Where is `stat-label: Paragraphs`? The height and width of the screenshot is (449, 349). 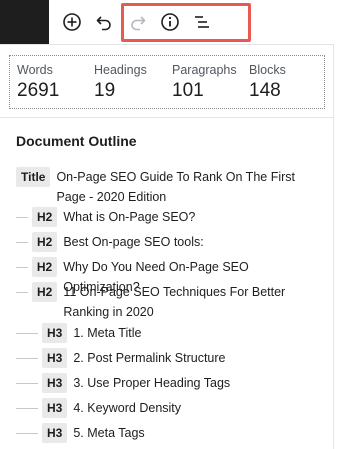 stat-label: Paragraphs is located at coordinates (204, 70).